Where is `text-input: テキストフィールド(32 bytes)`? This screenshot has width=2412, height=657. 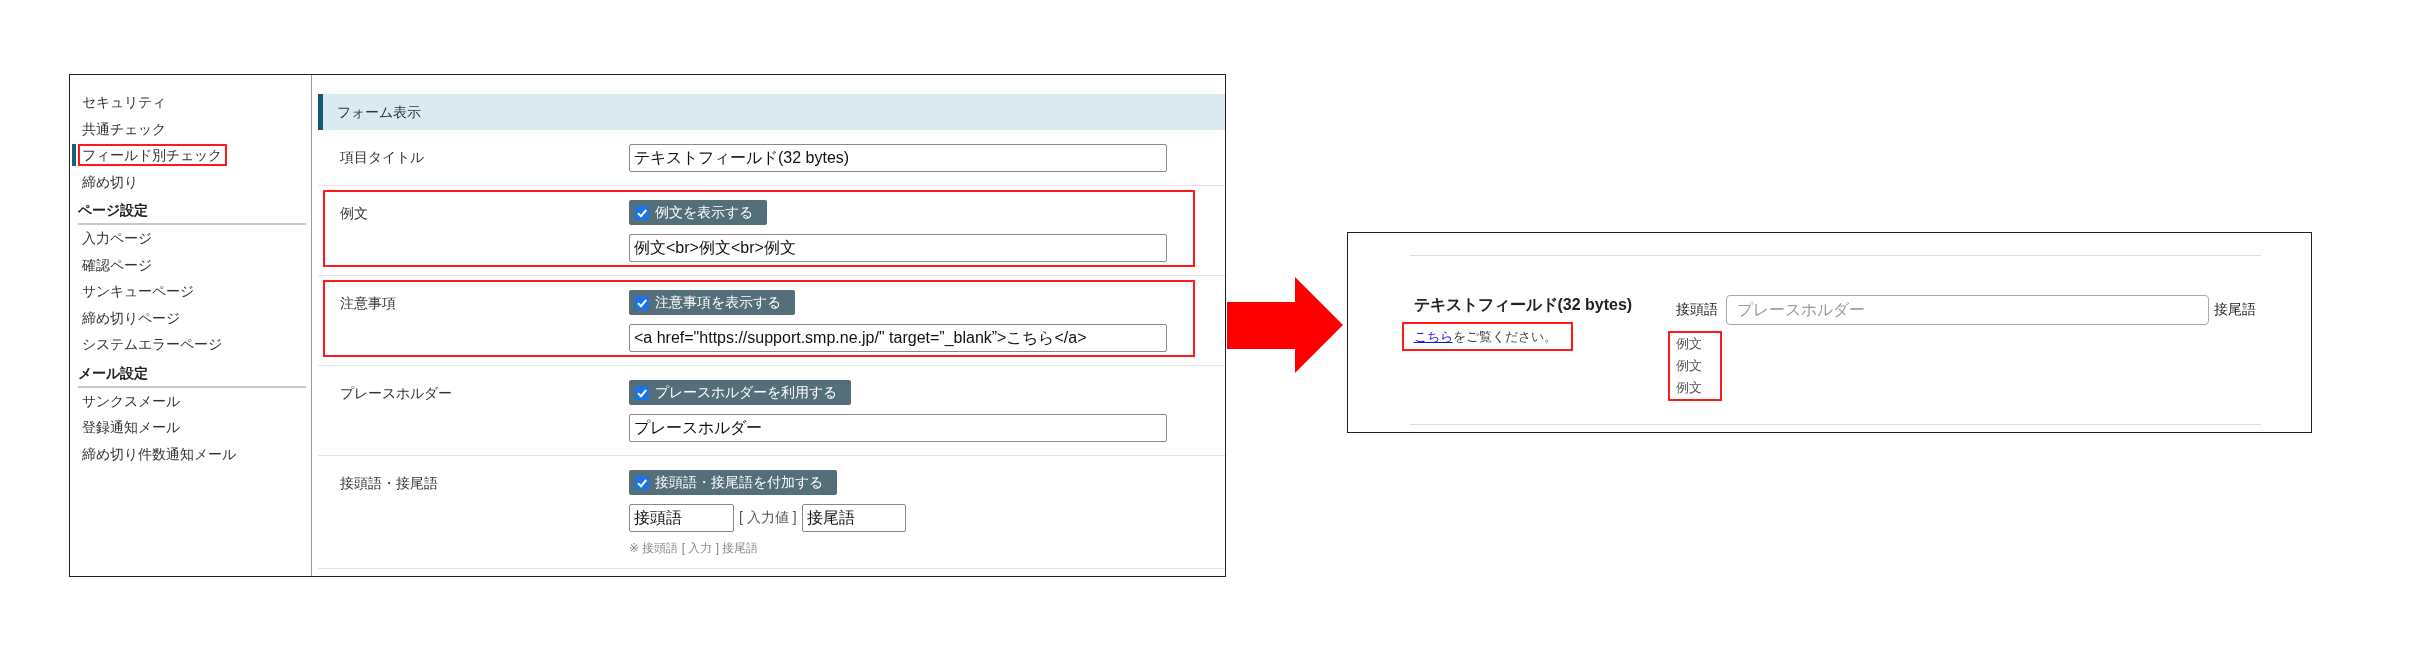
text-input: テキストフィールド(32 bytes) is located at coordinates (898, 158).